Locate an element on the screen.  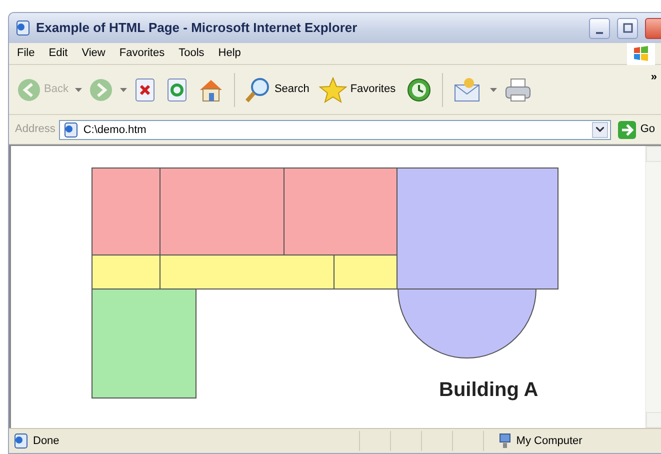
maximize-button is located at coordinates (627, 28).